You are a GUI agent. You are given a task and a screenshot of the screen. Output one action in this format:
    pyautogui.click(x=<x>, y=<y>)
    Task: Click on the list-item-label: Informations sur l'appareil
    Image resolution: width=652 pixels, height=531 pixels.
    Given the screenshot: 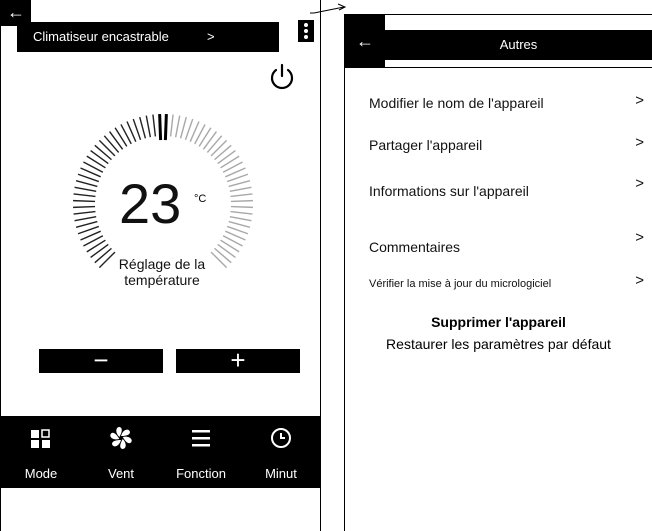 What is the action you would take?
    pyautogui.click(x=449, y=191)
    